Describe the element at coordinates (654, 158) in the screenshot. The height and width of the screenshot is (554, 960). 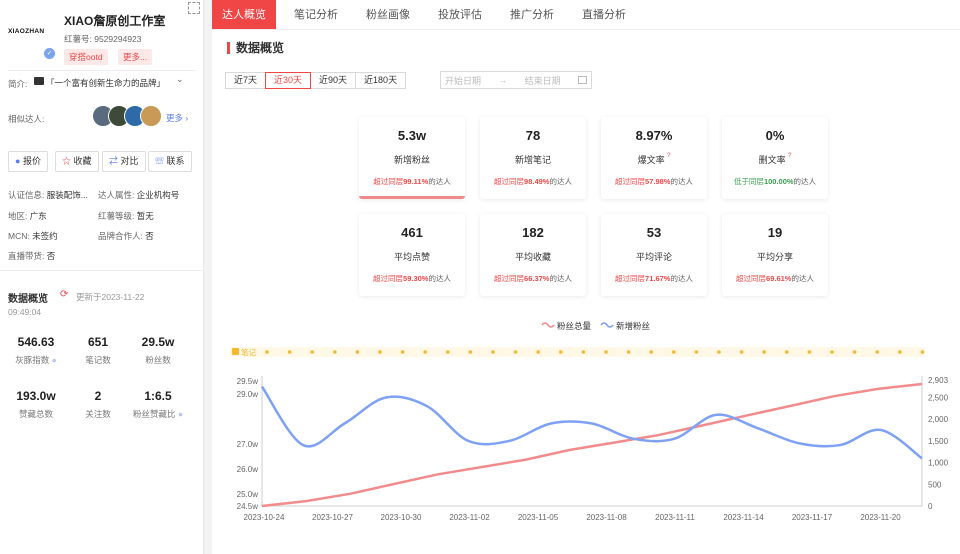
I see `card-viral-rate: 8.97% 爆文率 ? 超过同层57.98%的达人` at that location.